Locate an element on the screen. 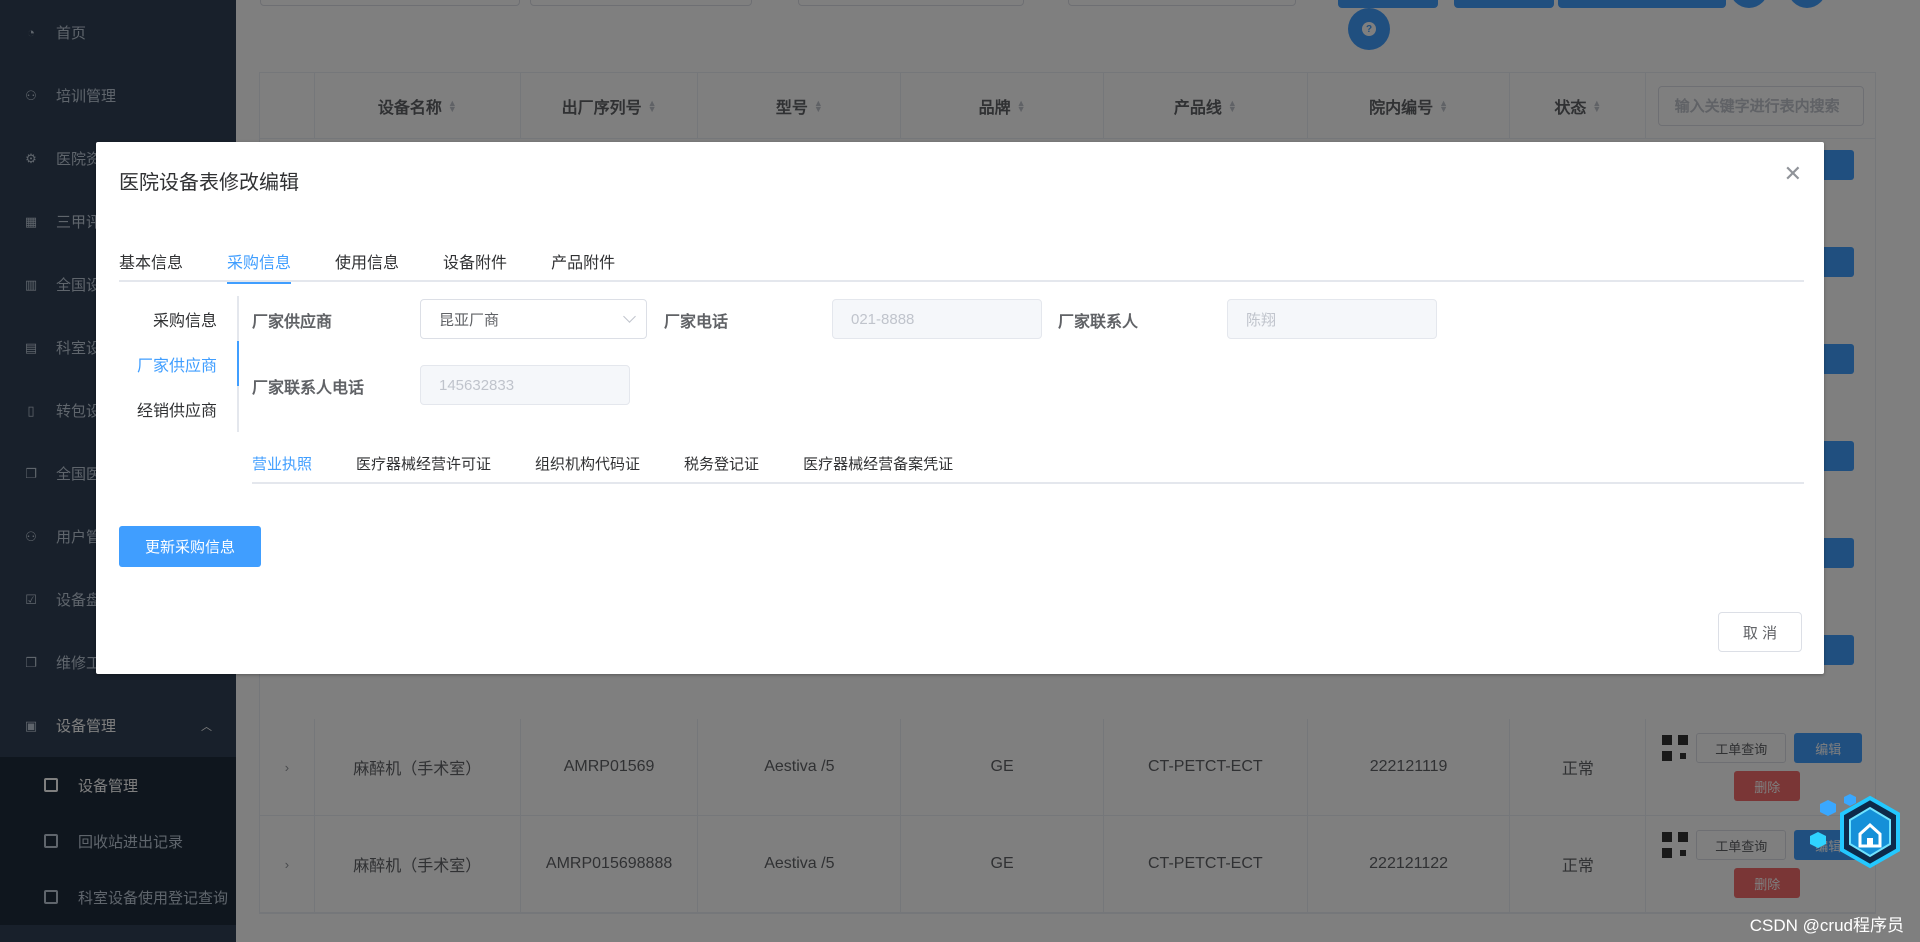 This screenshot has height=942, width=1920. tab-org-code: 组织机构代码证 is located at coordinates (587, 463).